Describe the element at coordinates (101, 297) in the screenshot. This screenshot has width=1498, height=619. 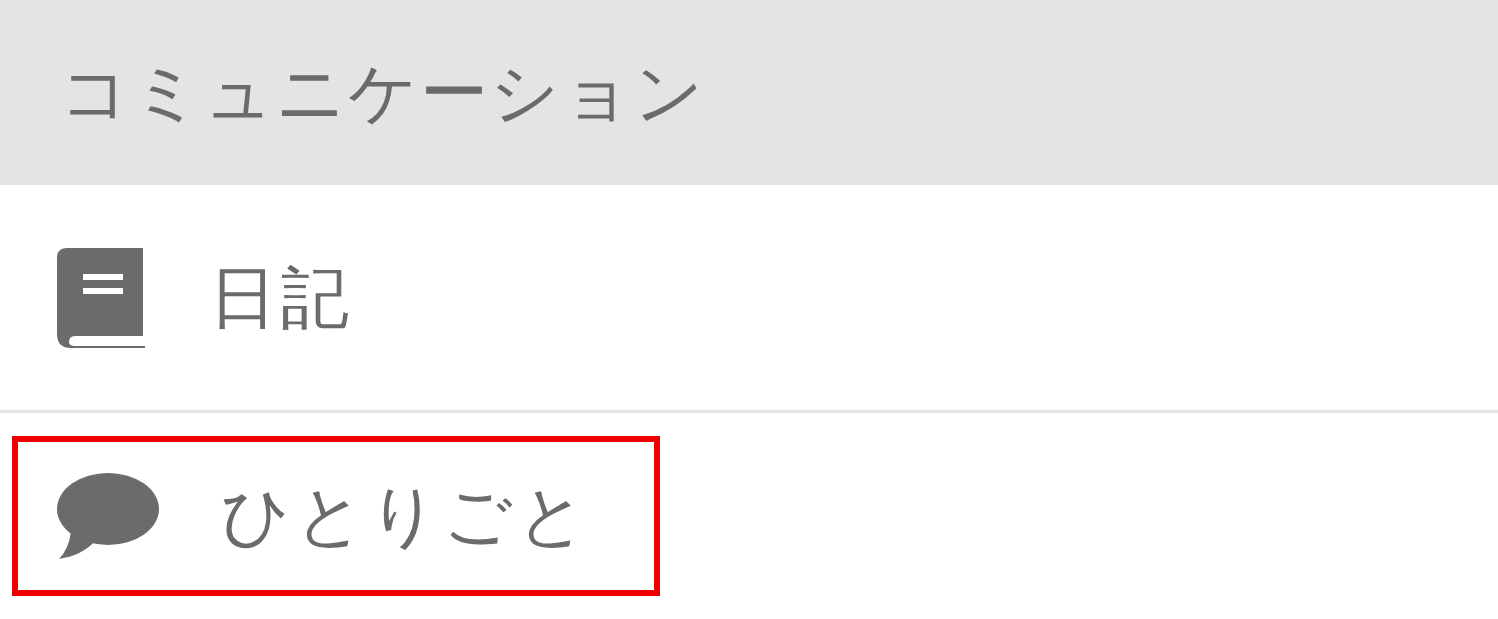
I see `book-icon` at that location.